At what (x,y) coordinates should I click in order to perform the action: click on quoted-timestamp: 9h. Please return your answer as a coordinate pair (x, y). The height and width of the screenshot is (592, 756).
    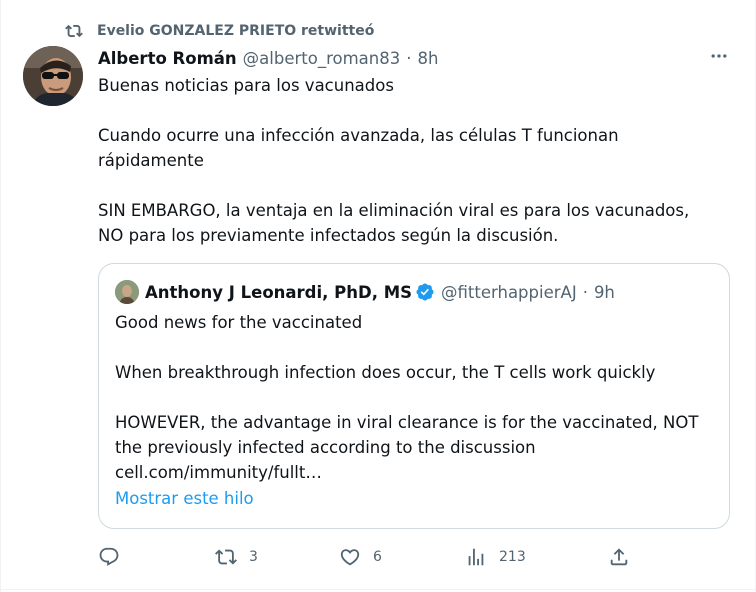
    Looking at the image, I should click on (604, 292).